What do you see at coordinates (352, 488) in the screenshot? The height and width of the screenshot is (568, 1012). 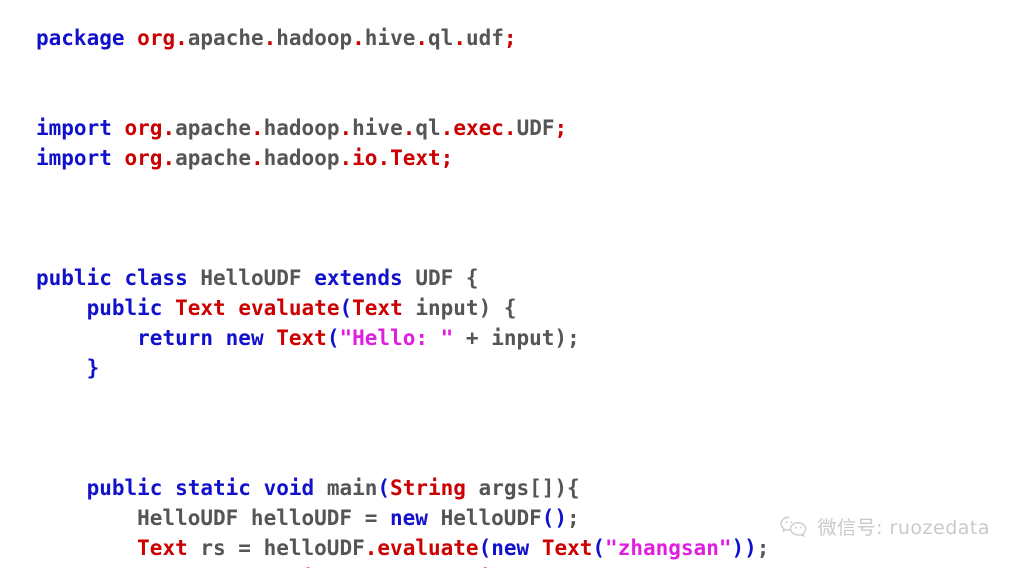 I see `code-token: main` at bounding box center [352, 488].